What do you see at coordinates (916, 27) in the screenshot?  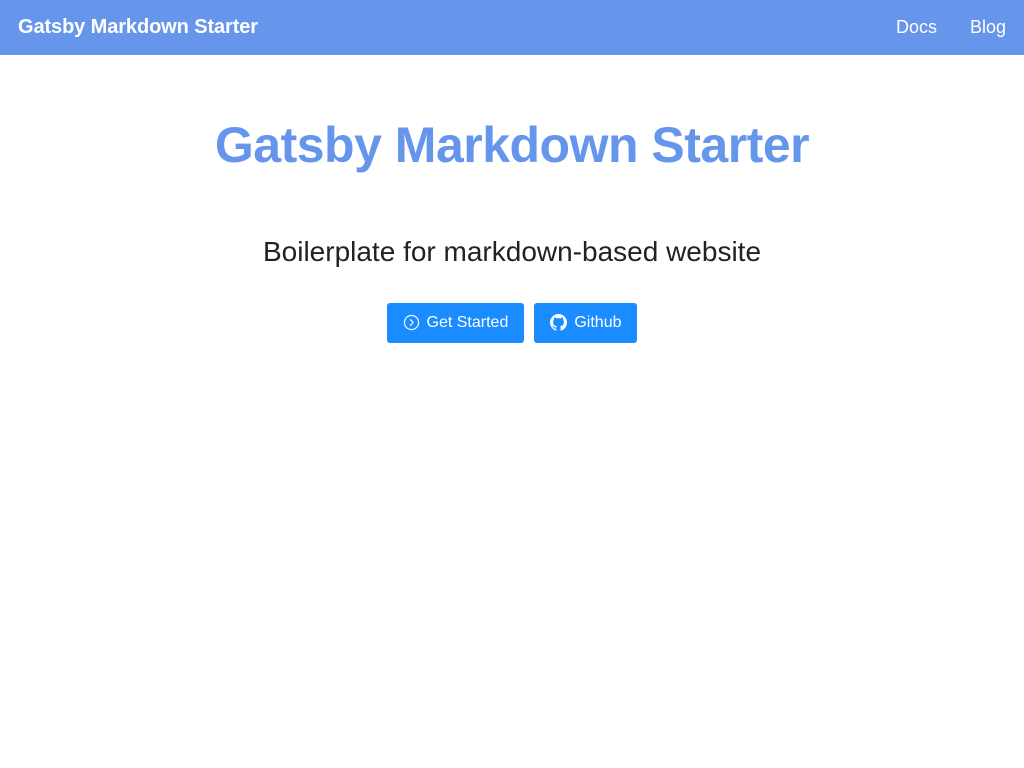 I see `nav-link-docs: Docs` at bounding box center [916, 27].